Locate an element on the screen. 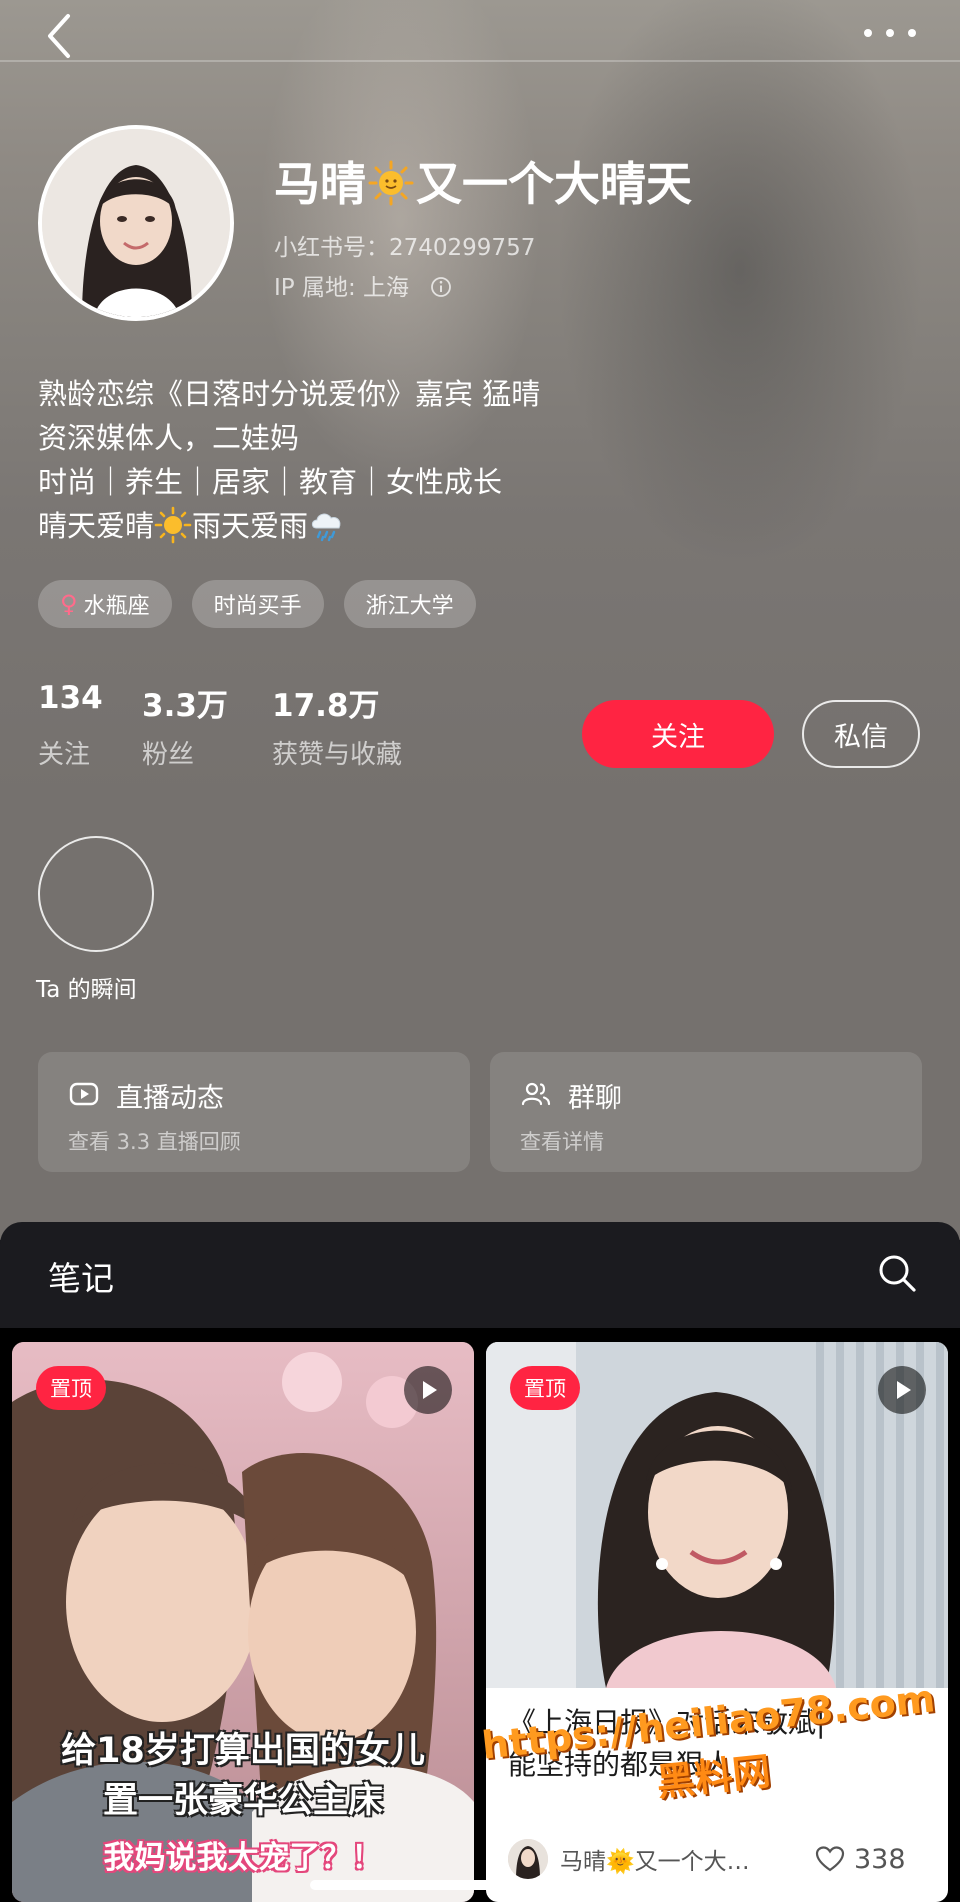 The width and height of the screenshot is (960, 1902). tag-zodiac: ♀ 水瓶座 is located at coordinates (105, 604).